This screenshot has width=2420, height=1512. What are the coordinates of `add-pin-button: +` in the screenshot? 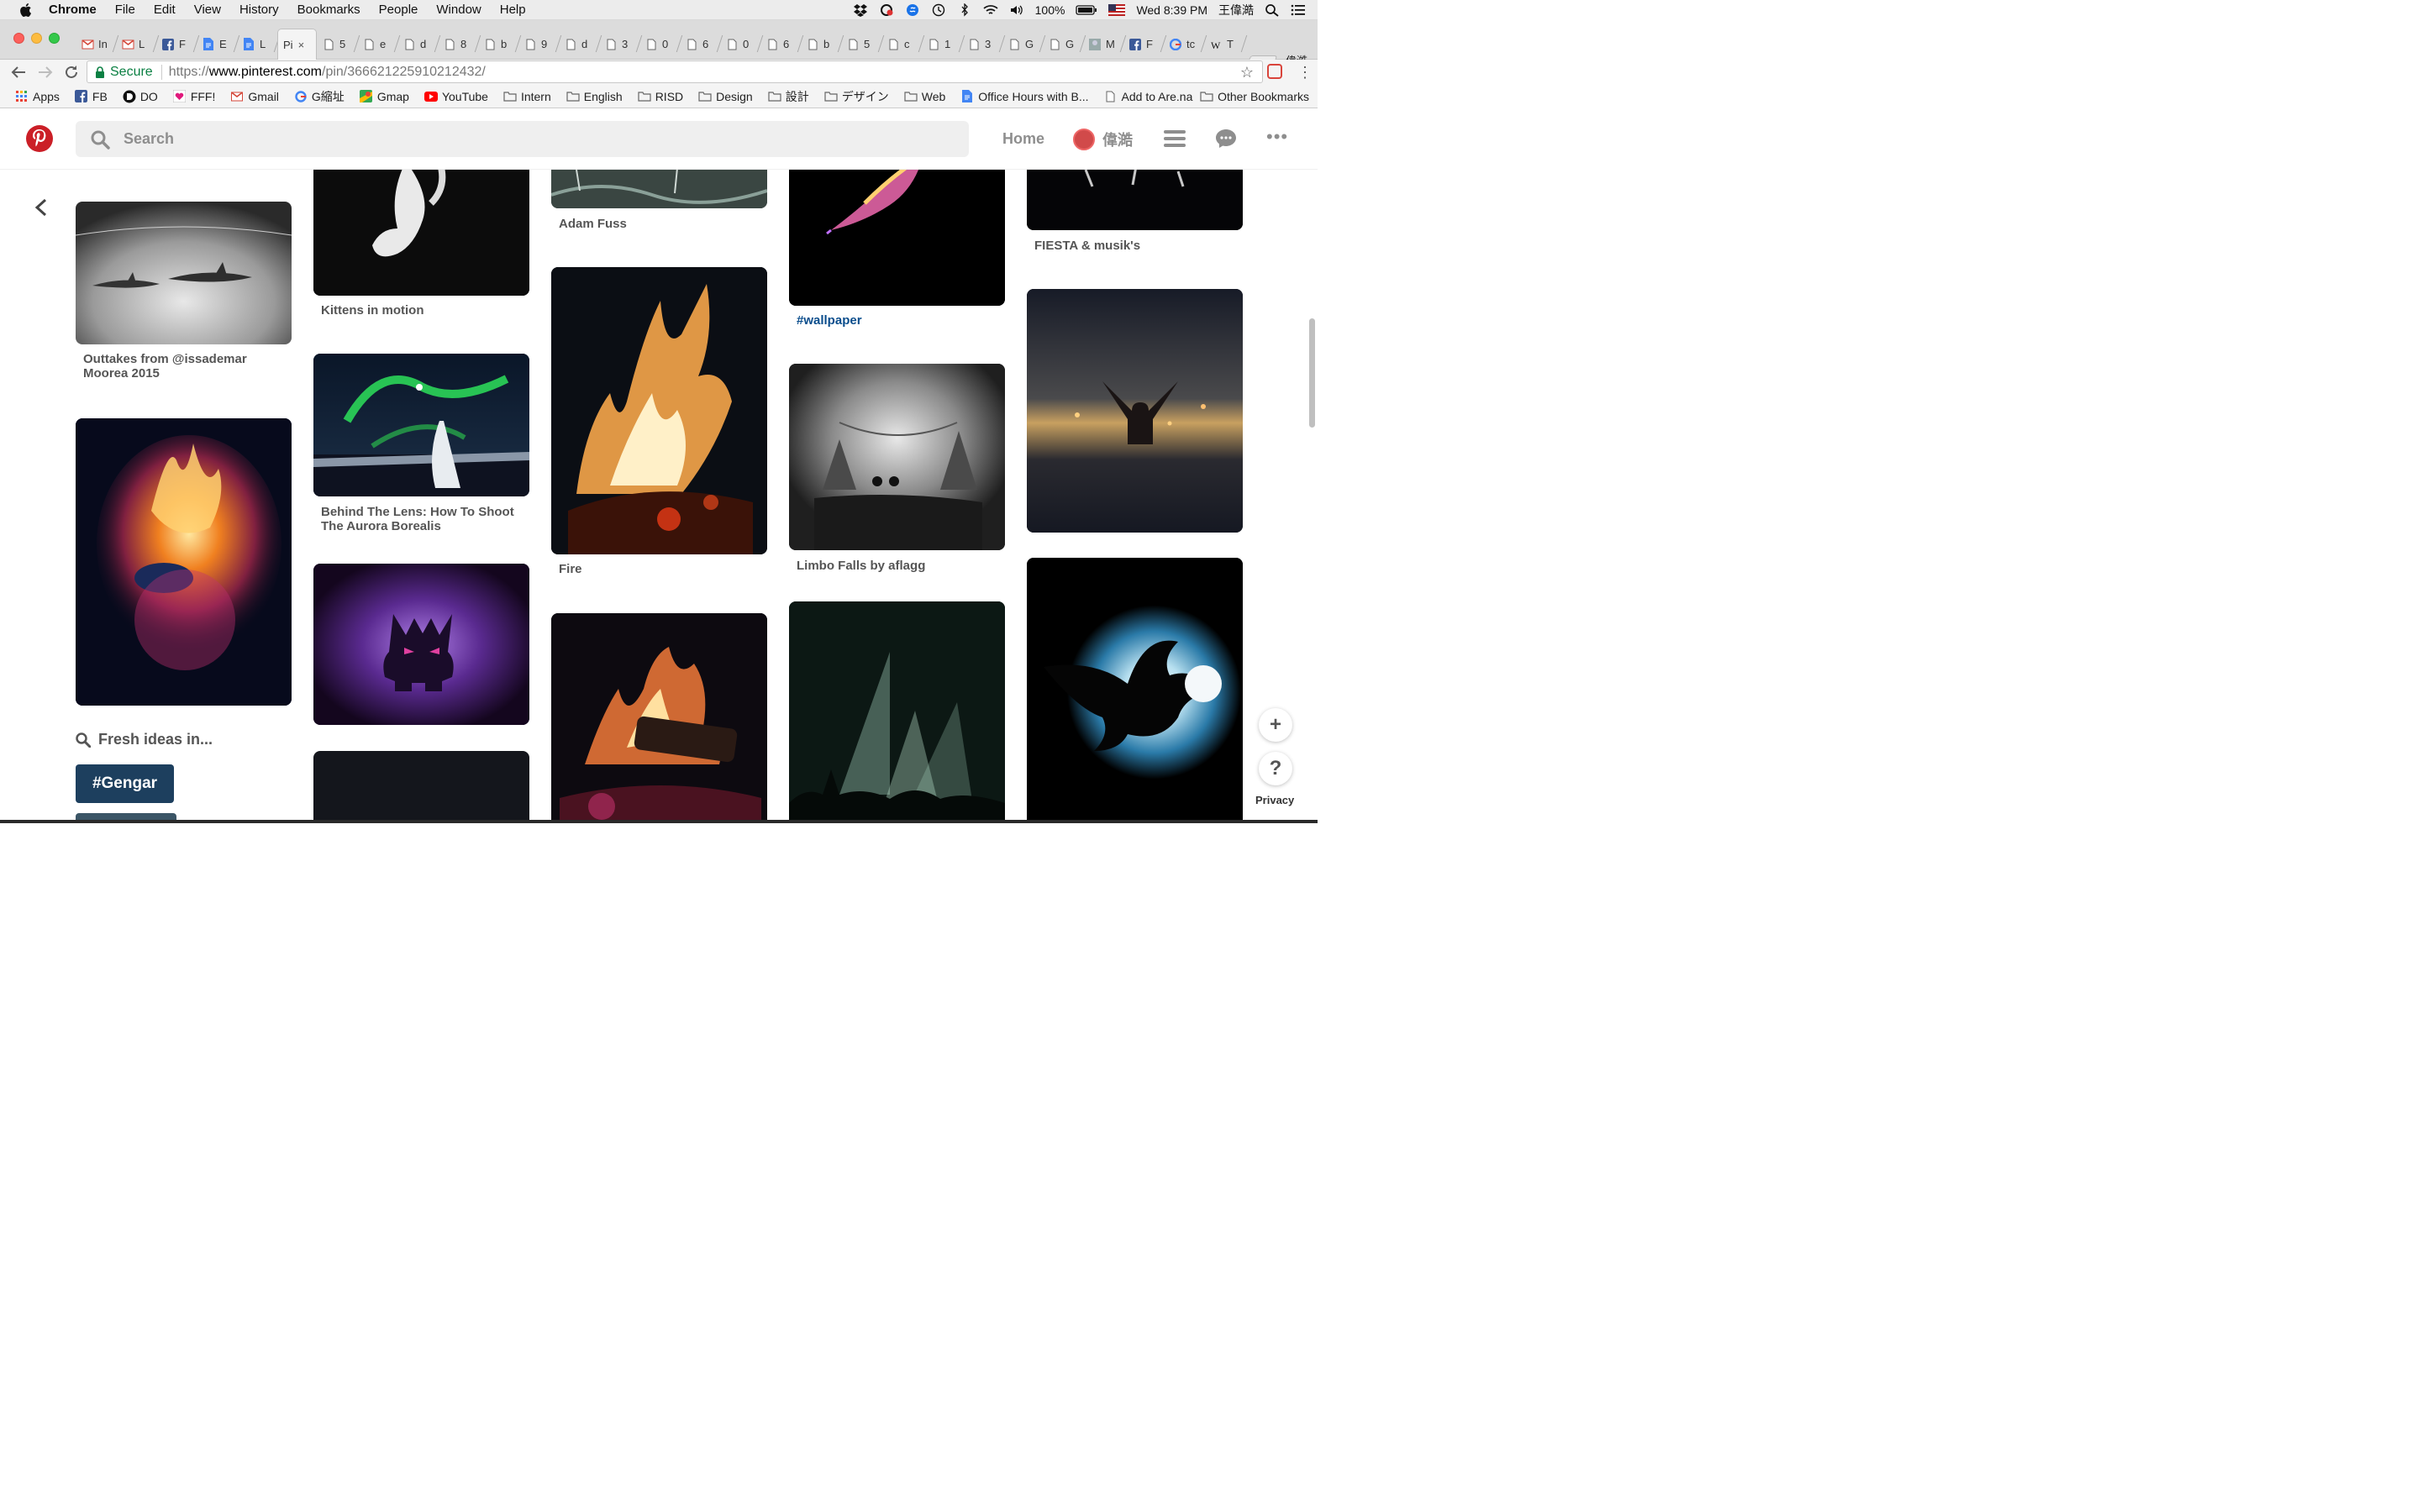 It's located at (1275, 725).